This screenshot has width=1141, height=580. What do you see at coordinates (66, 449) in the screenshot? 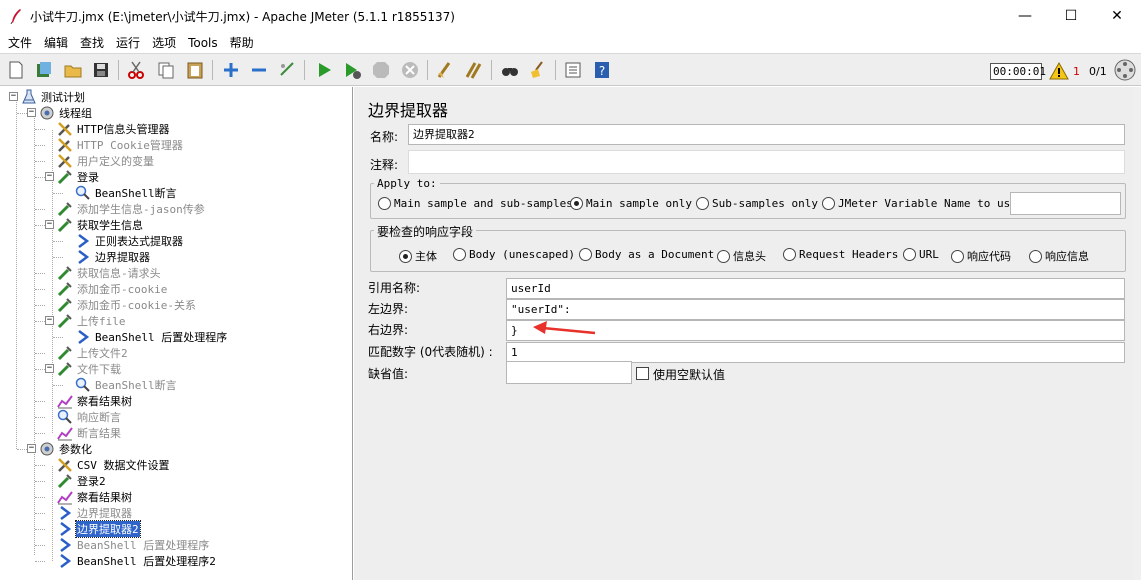
I see `tree-node: 参数化` at bounding box center [66, 449].